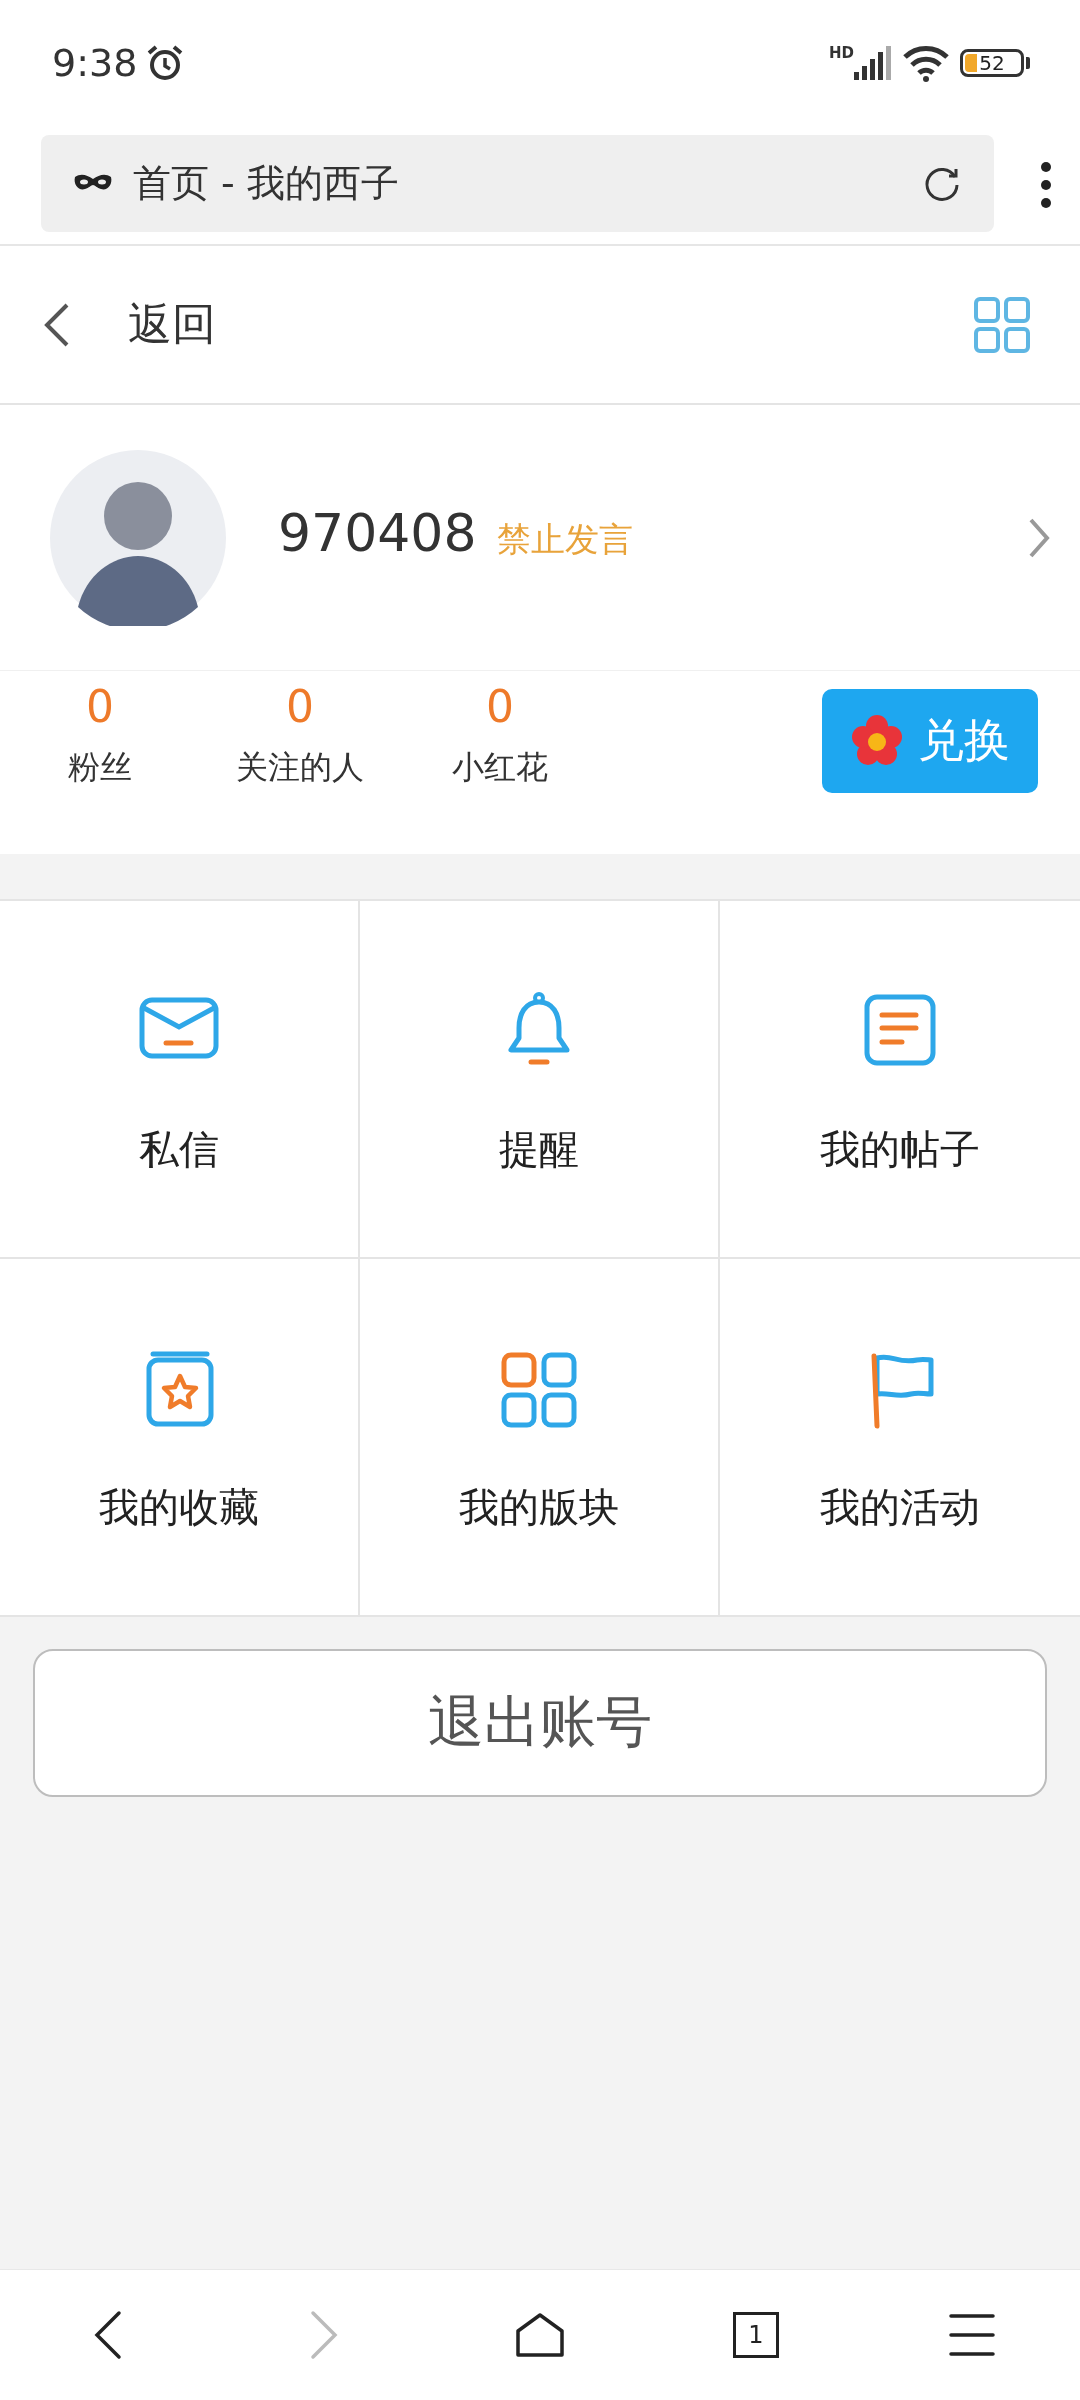  I want to click on menu-tile: 私信, so click(180, 1080).